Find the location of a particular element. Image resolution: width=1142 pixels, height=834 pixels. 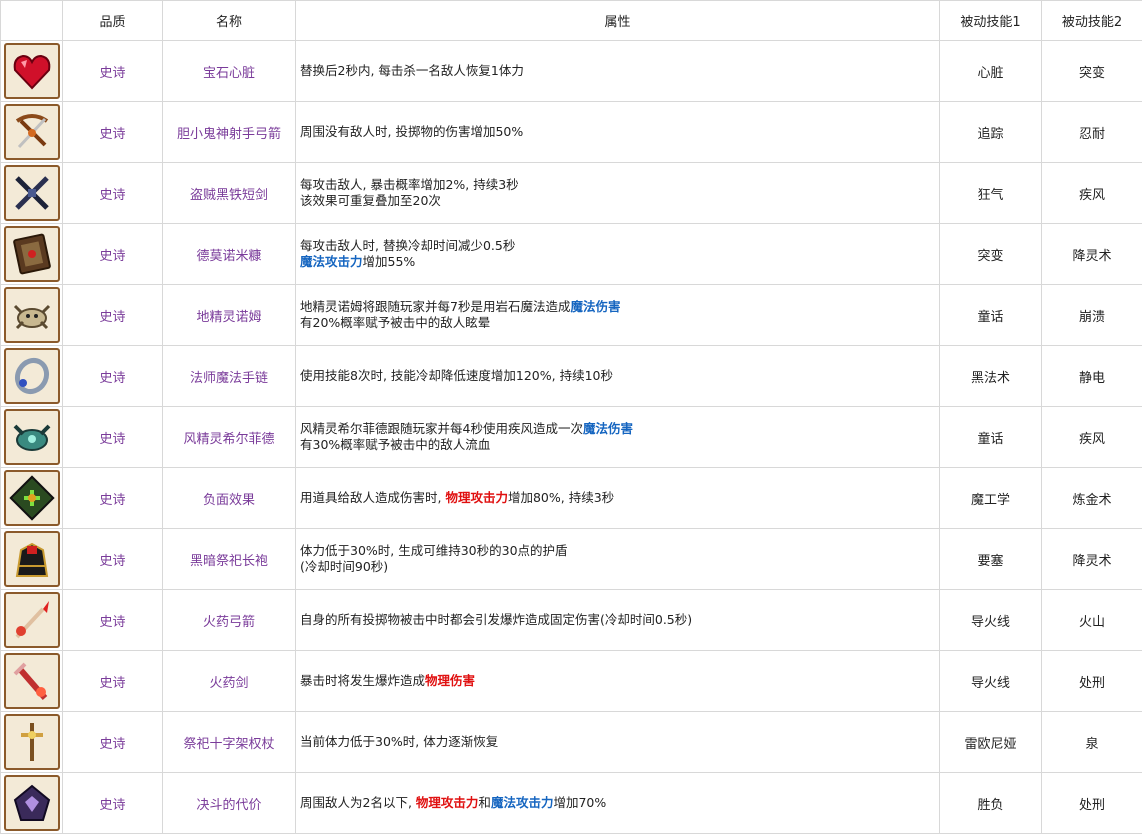

passive-skill-2: 静电 is located at coordinates (1091, 376).